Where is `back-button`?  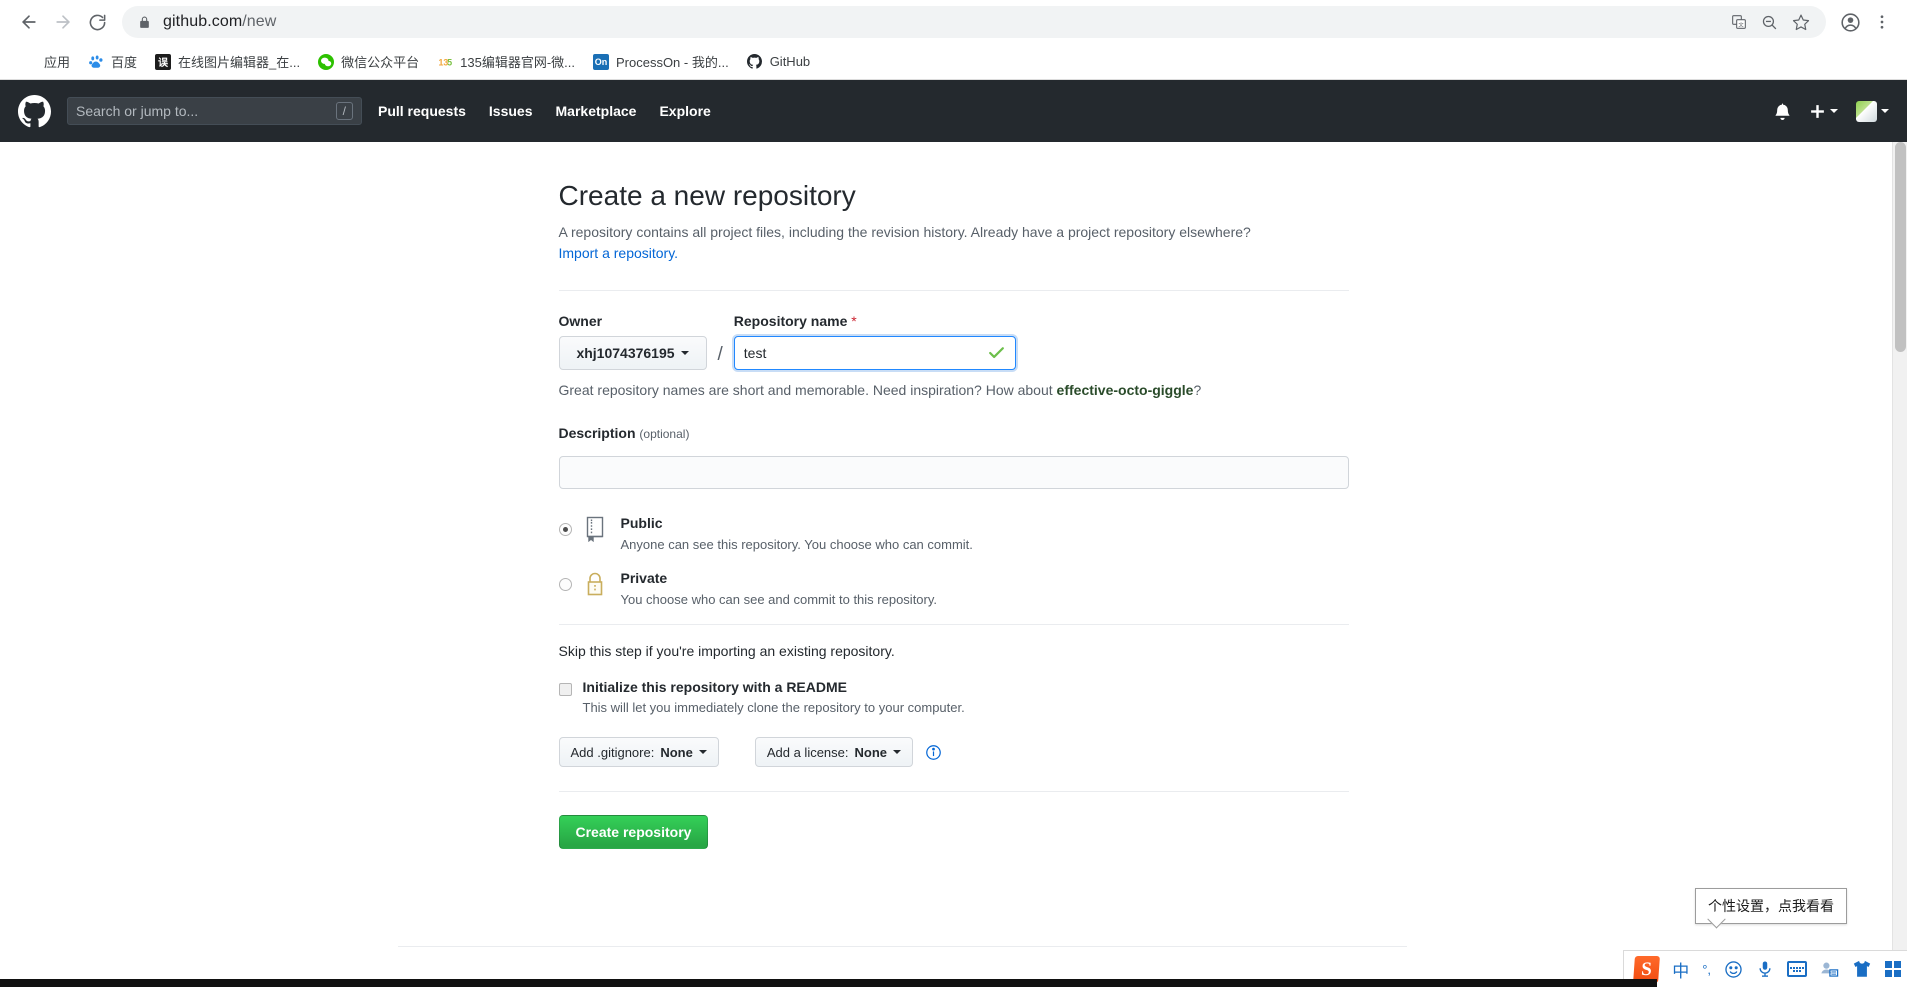 back-button is located at coordinates (29, 22).